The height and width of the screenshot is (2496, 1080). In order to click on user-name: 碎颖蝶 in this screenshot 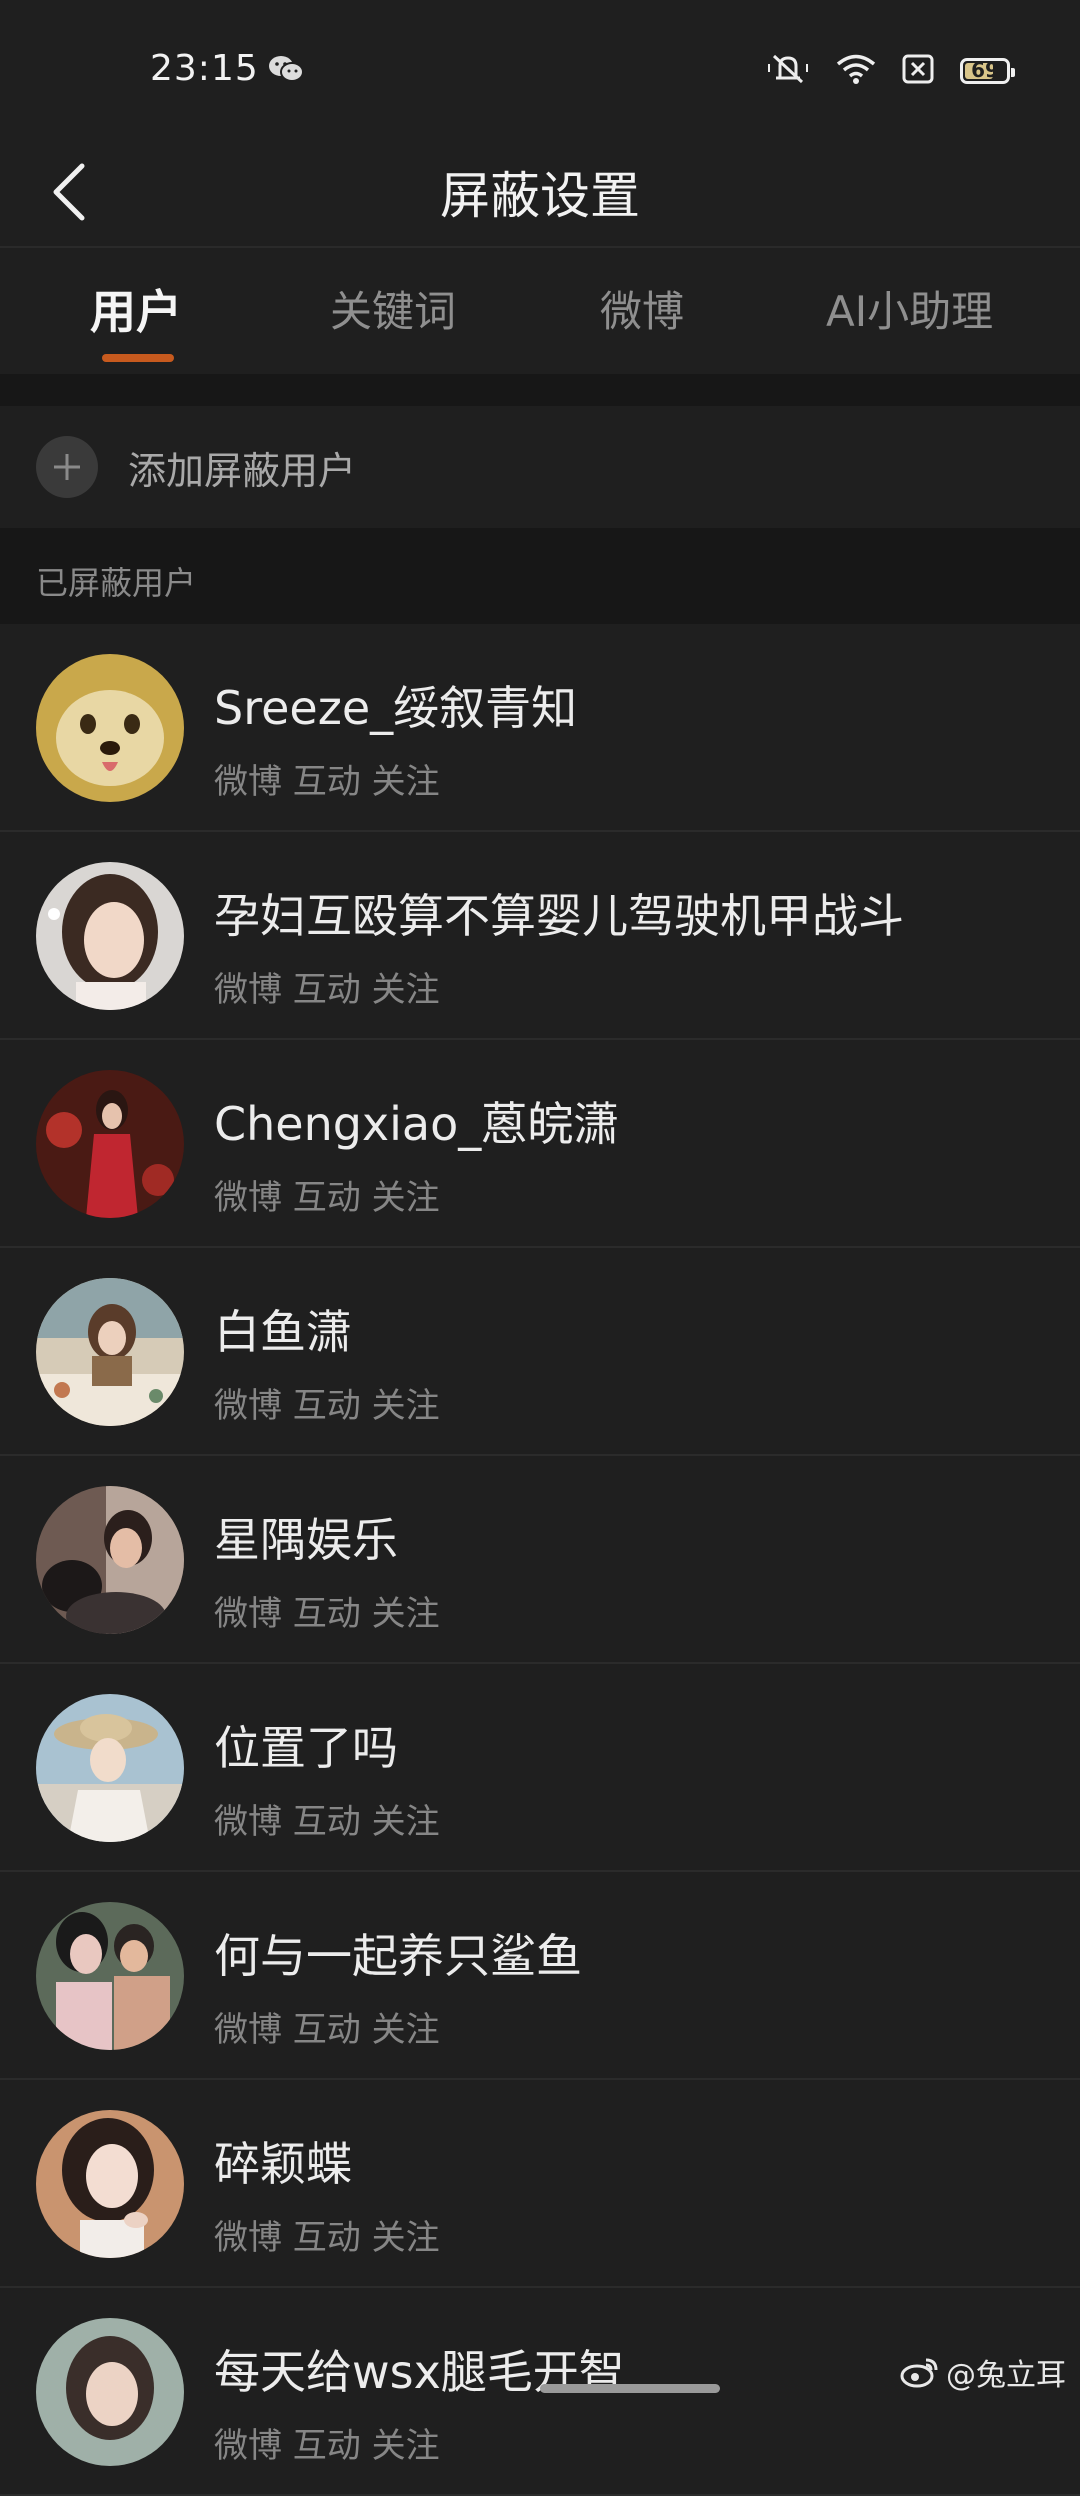, I will do `click(283, 2164)`.